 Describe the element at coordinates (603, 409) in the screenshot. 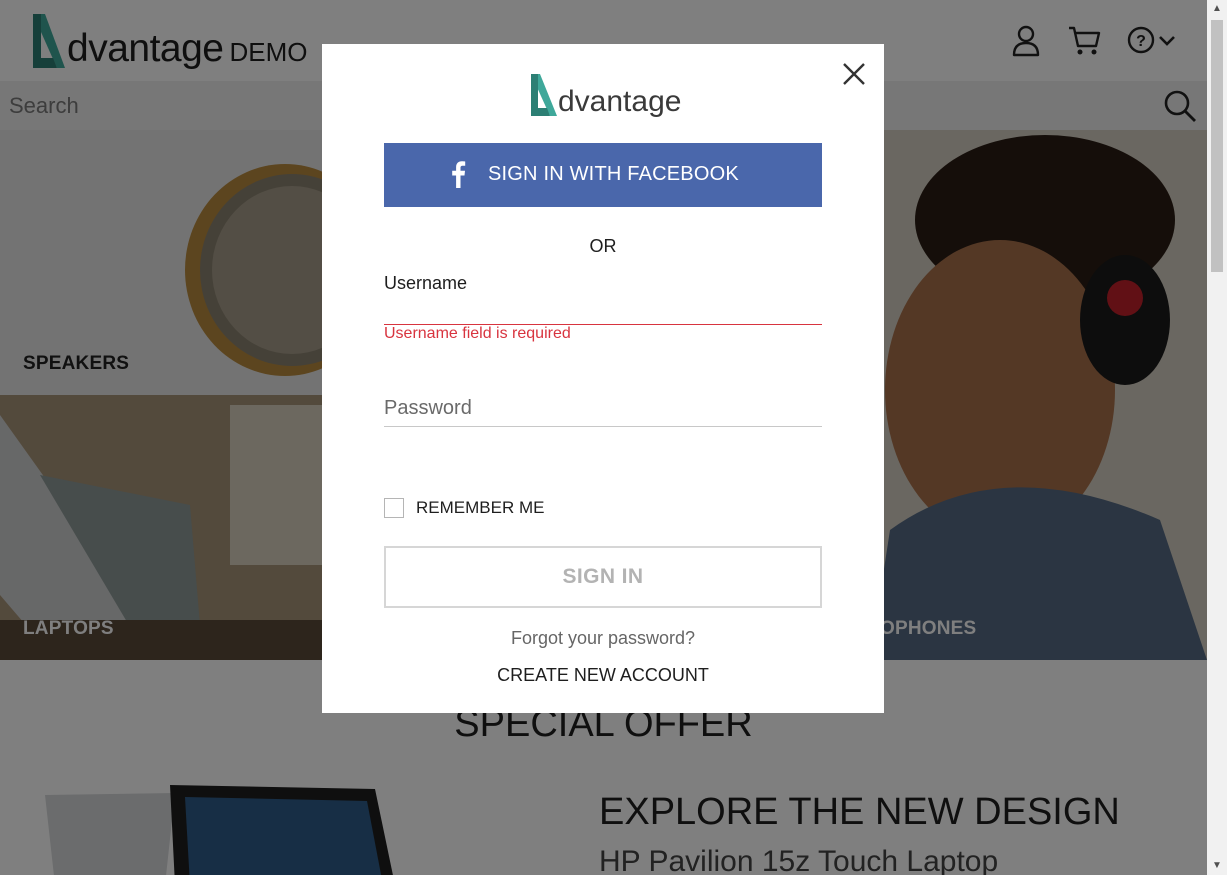

I see `password-field` at that location.